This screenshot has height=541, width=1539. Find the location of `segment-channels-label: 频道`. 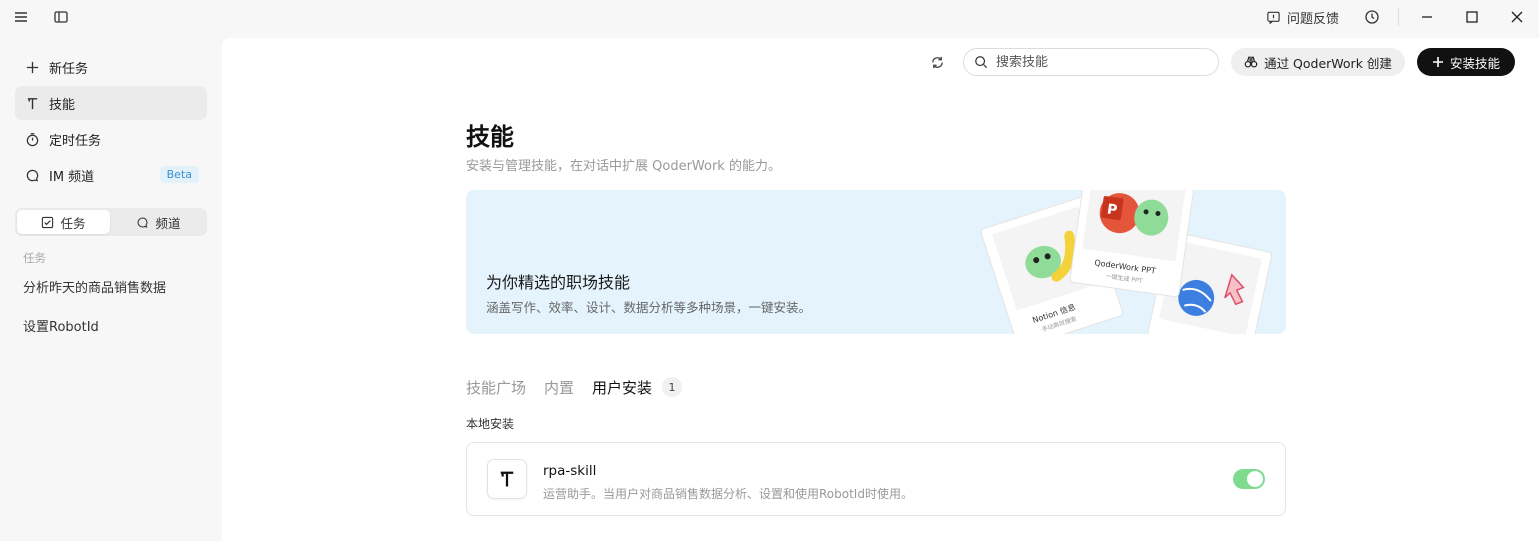

segment-channels-label: 频道 is located at coordinates (168, 223).